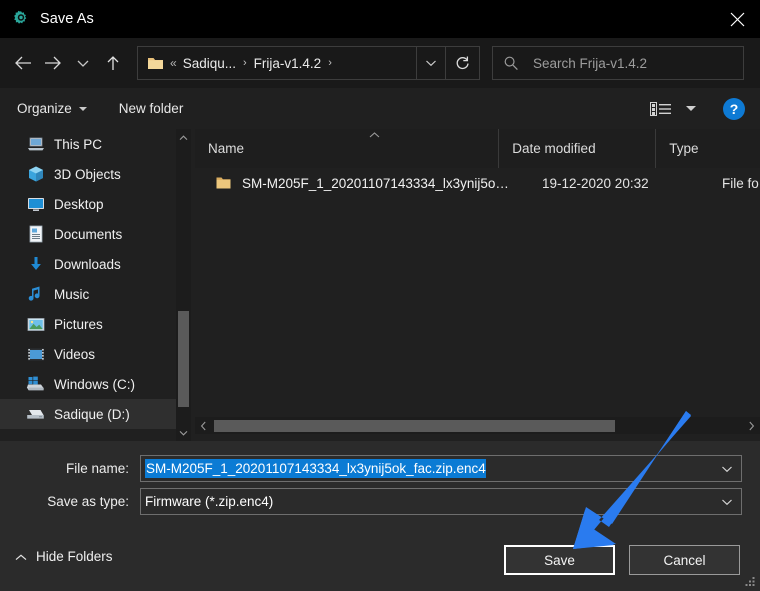 This screenshot has height=591, width=760. I want to click on computer-icon, so click(35, 144).